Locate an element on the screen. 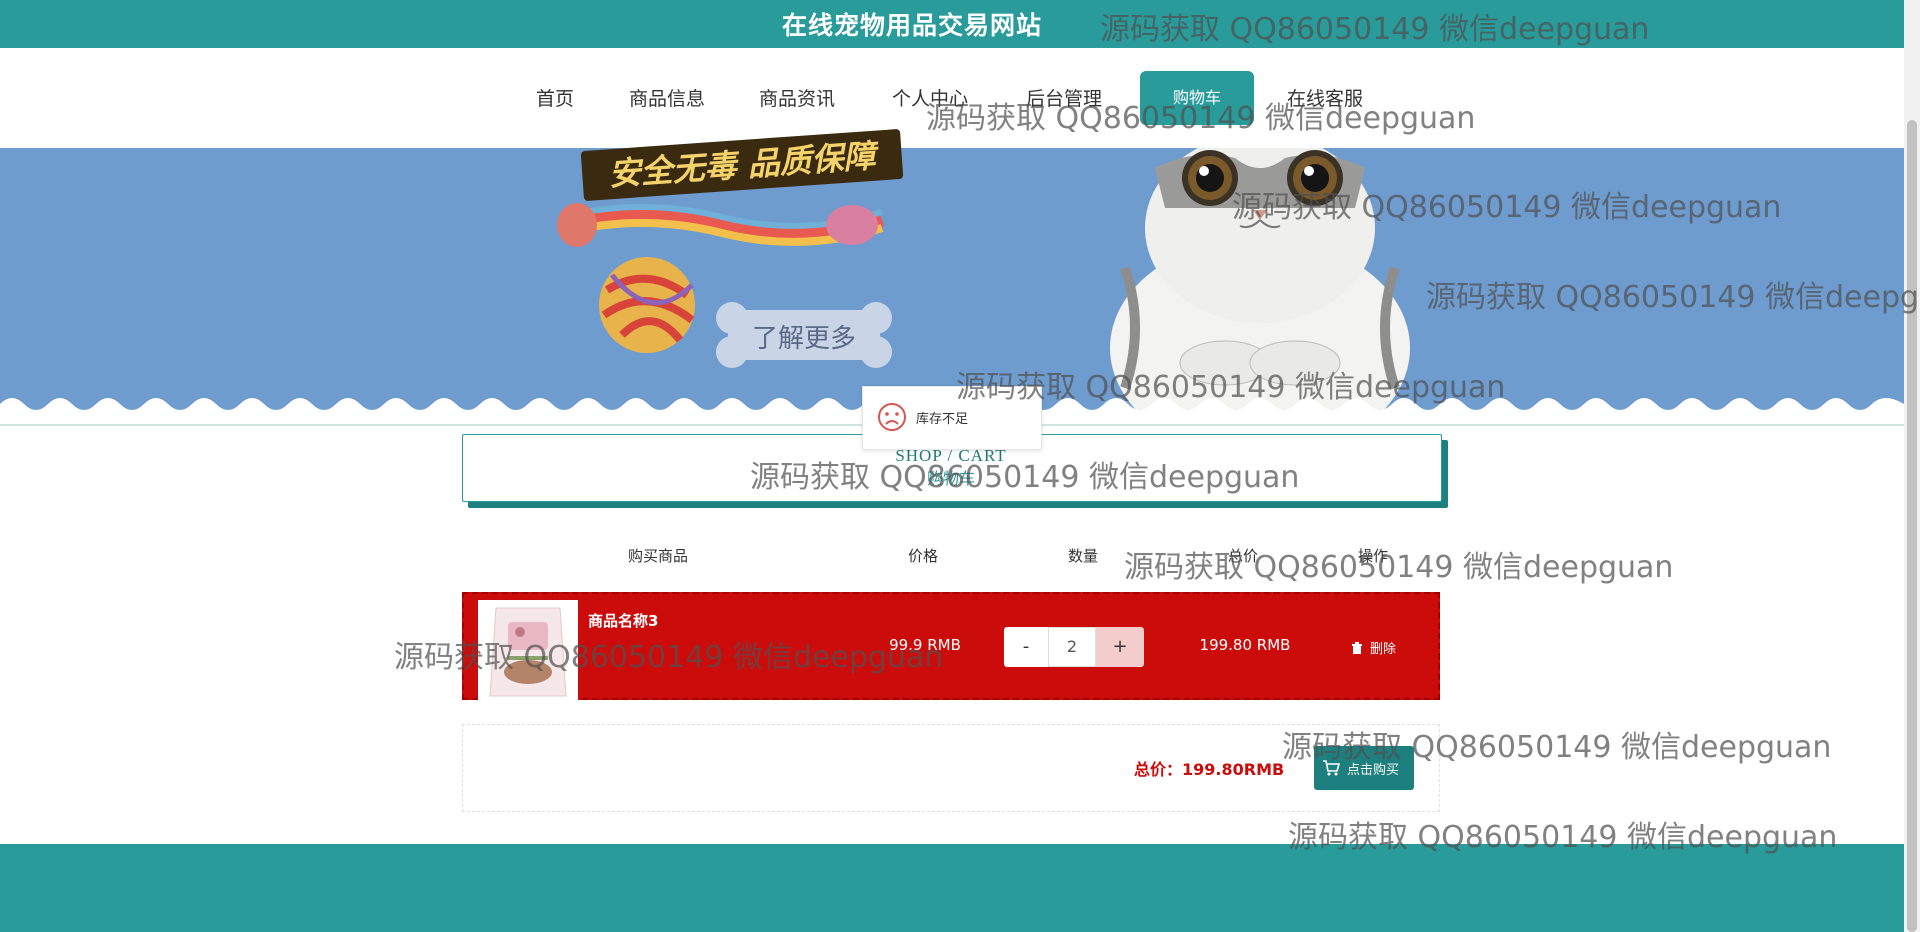 This screenshot has height=932, width=1920. learn-more-label: 了解更多 is located at coordinates (804, 336).